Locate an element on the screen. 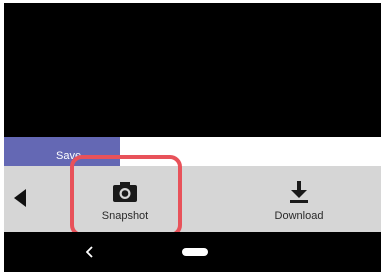 The image size is (385, 275). nav-back-button is located at coordinates (90, 252).